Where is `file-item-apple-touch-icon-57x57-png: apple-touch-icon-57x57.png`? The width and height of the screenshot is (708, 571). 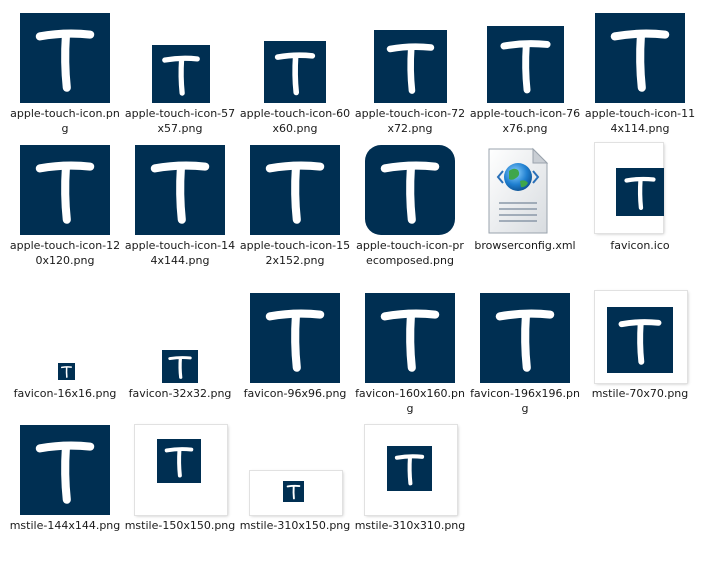
file-item-apple-touch-icon-57x57-png: apple-touch-icon-57x57.png is located at coordinates (180, 83).